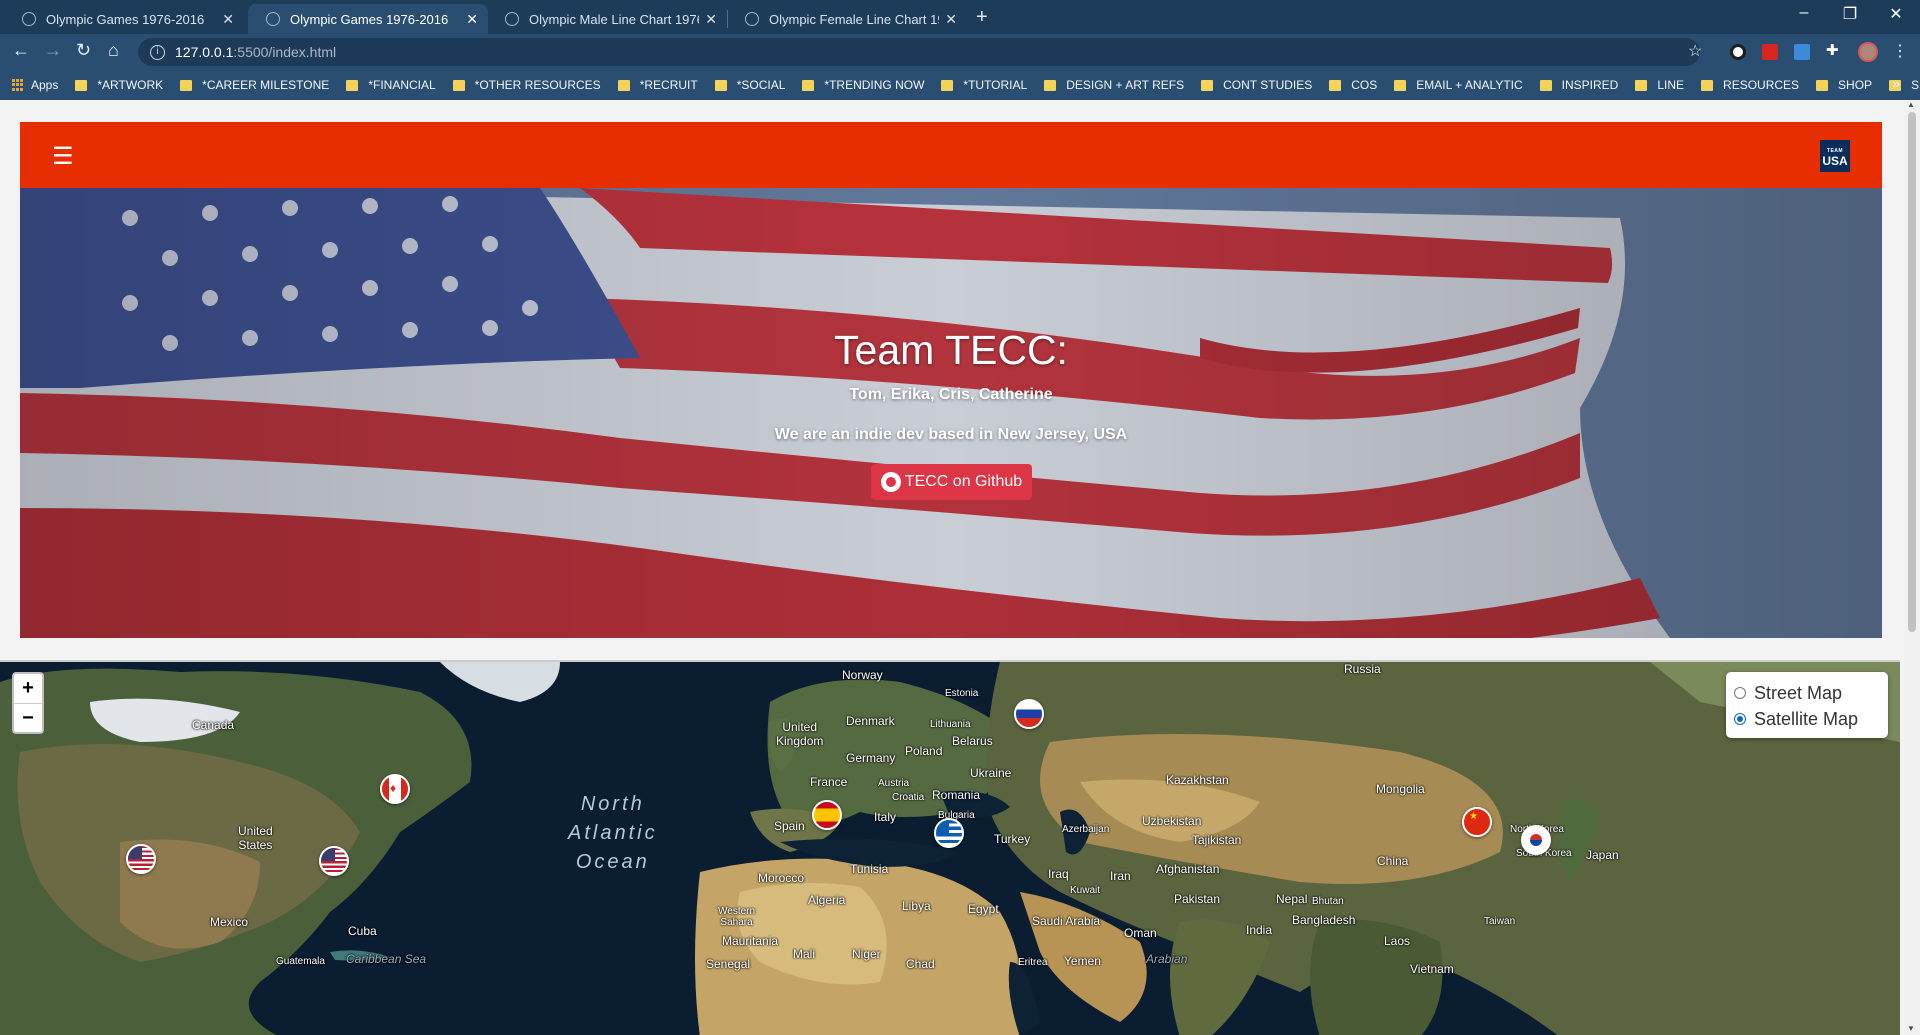  Describe the element at coordinates (1432, 969) in the screenshot. I see `map-label: Vietnam` at that location.